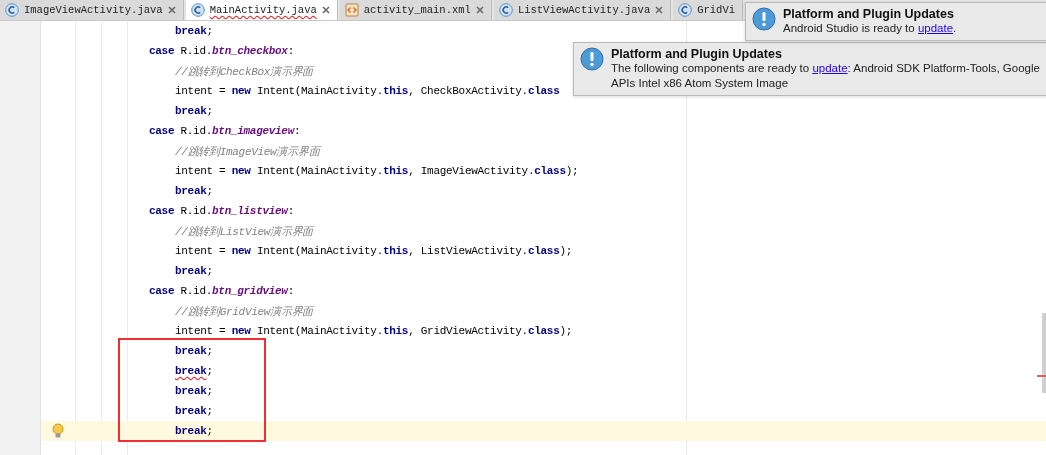  I want to click on code-line: //跳转到ListView演示界面, so click(243, 231).